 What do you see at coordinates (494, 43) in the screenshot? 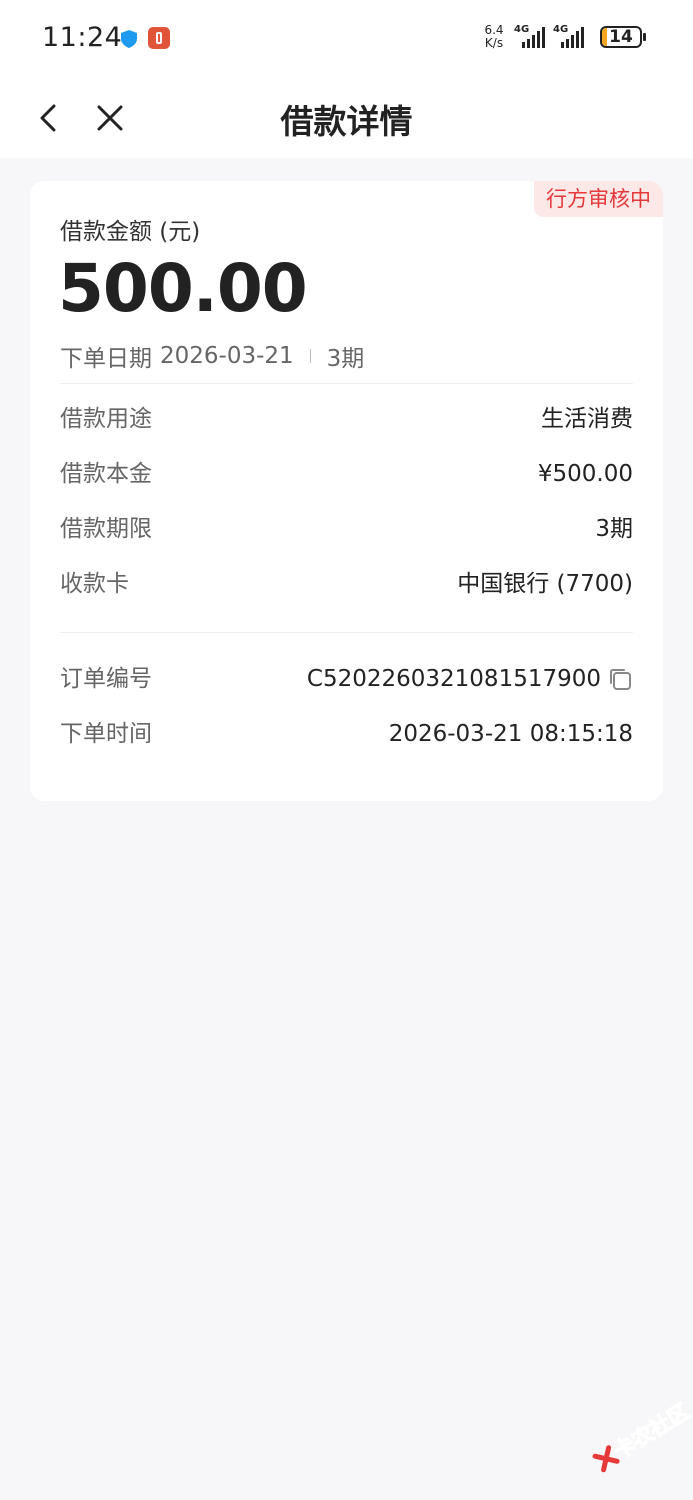
I see `network-speed-unit: K/s` at bounding box center [494, 43].